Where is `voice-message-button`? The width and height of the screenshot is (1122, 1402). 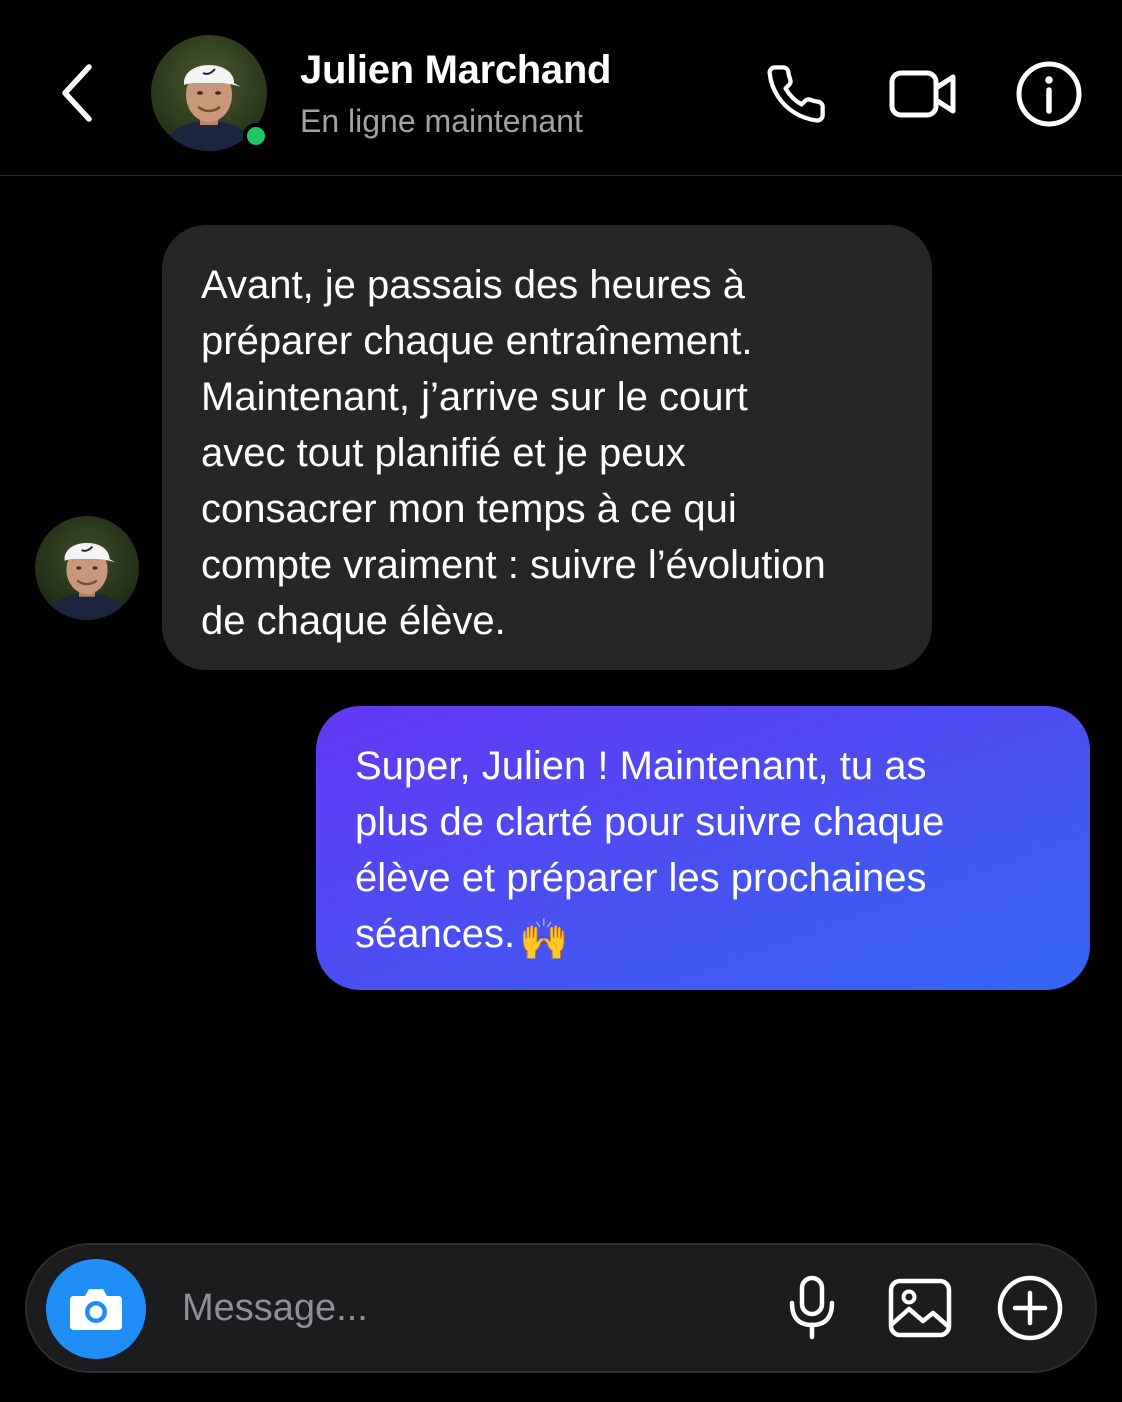
voice-message-button is located at coordinates (812, 1308).